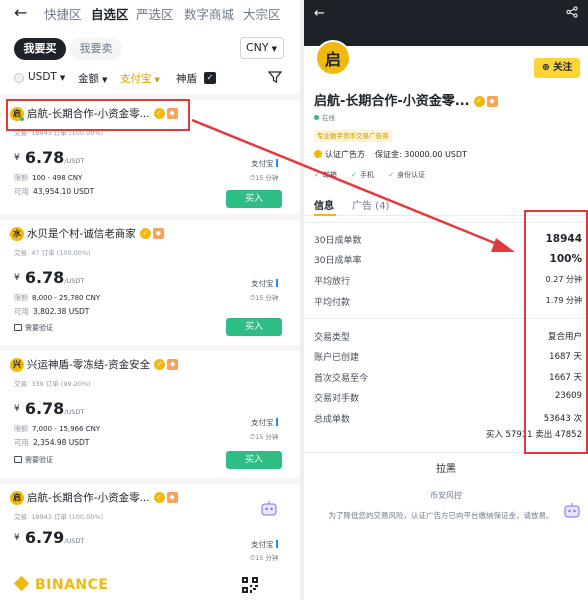 This screenshot has width=588, height=600. I want to click on verify-label: 需要验证, so click(39, 328).